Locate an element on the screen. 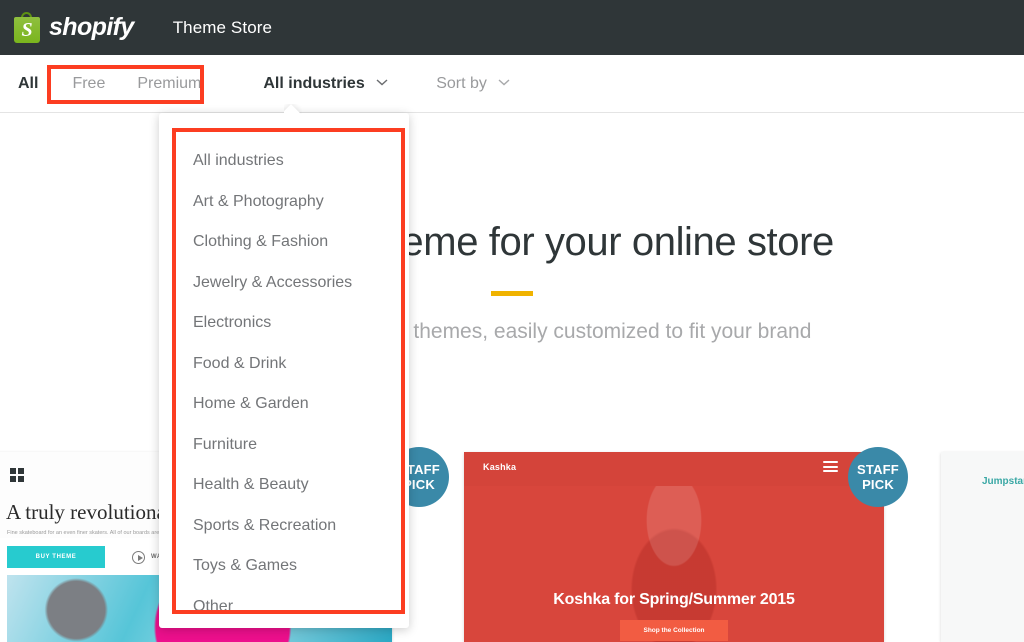 This screenshot has width=1024, height=642. kashka-brand: Kashka is located at coordinates (500, 467).